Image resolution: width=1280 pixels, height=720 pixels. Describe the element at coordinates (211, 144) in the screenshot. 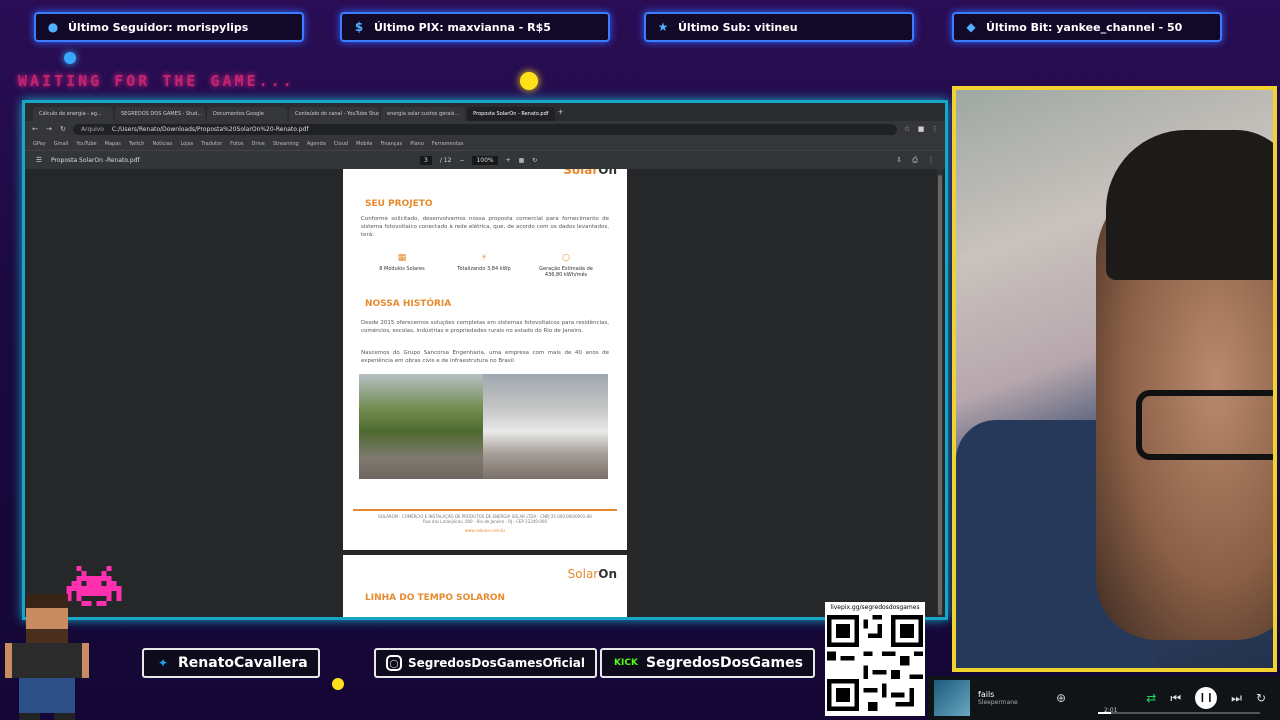

I see `bookmark-item: Tradutor` at that location.